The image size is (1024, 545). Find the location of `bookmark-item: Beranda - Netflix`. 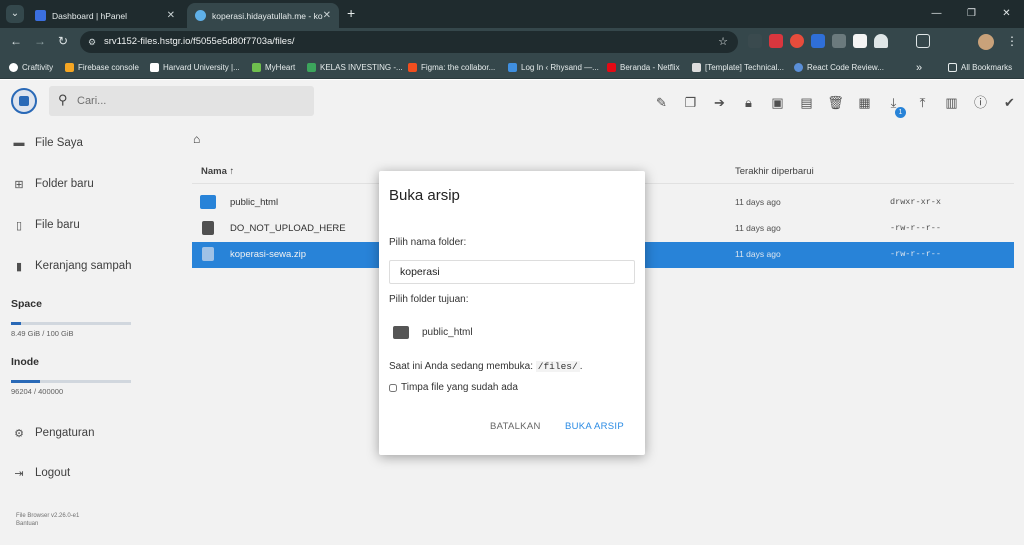

bookmark-item: Beranda - Netflix is located at coordinates (643, 67).